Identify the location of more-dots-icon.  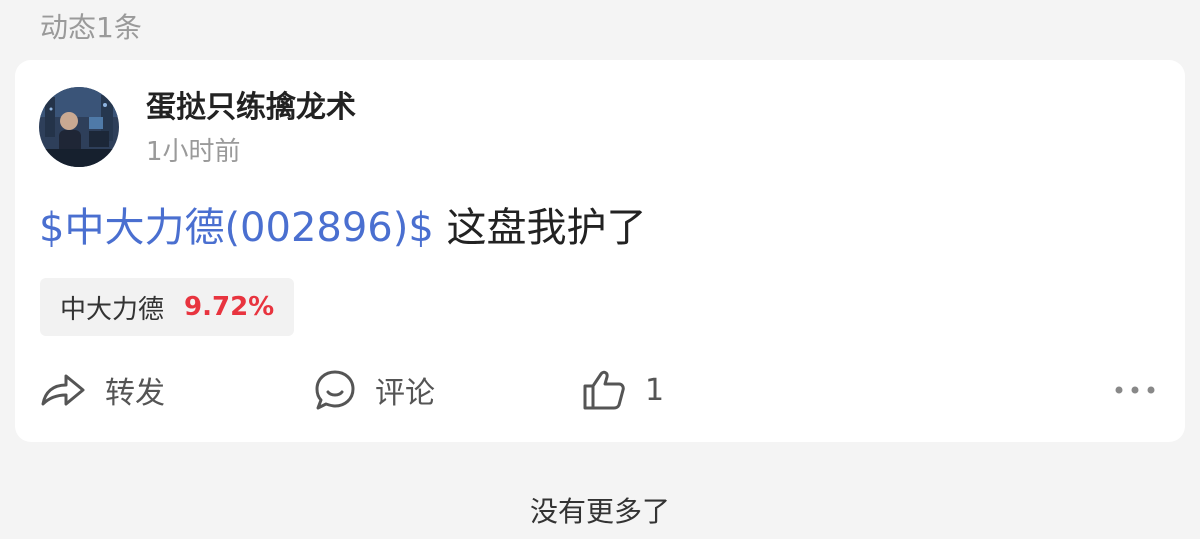
(1135, 390).